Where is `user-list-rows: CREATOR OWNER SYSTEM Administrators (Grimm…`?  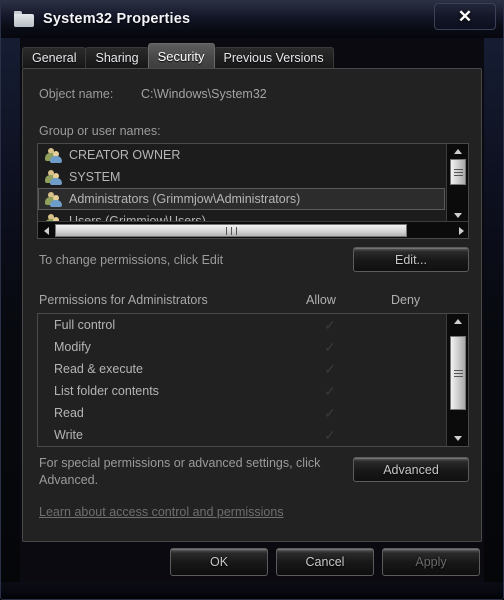
user-list-rows: CREATOR OWNER SYSTEM Administrators (Grimm… is located at coordinates (241, 188).